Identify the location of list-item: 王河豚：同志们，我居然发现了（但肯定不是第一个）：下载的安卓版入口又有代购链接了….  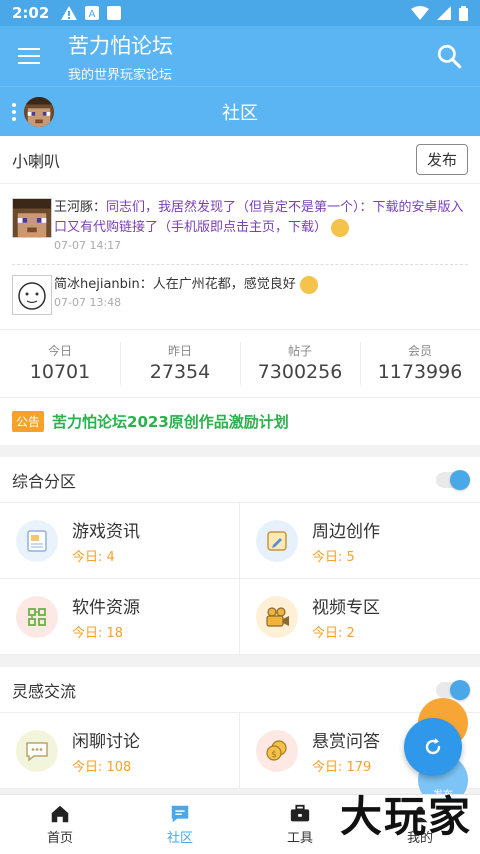
(240, 231).